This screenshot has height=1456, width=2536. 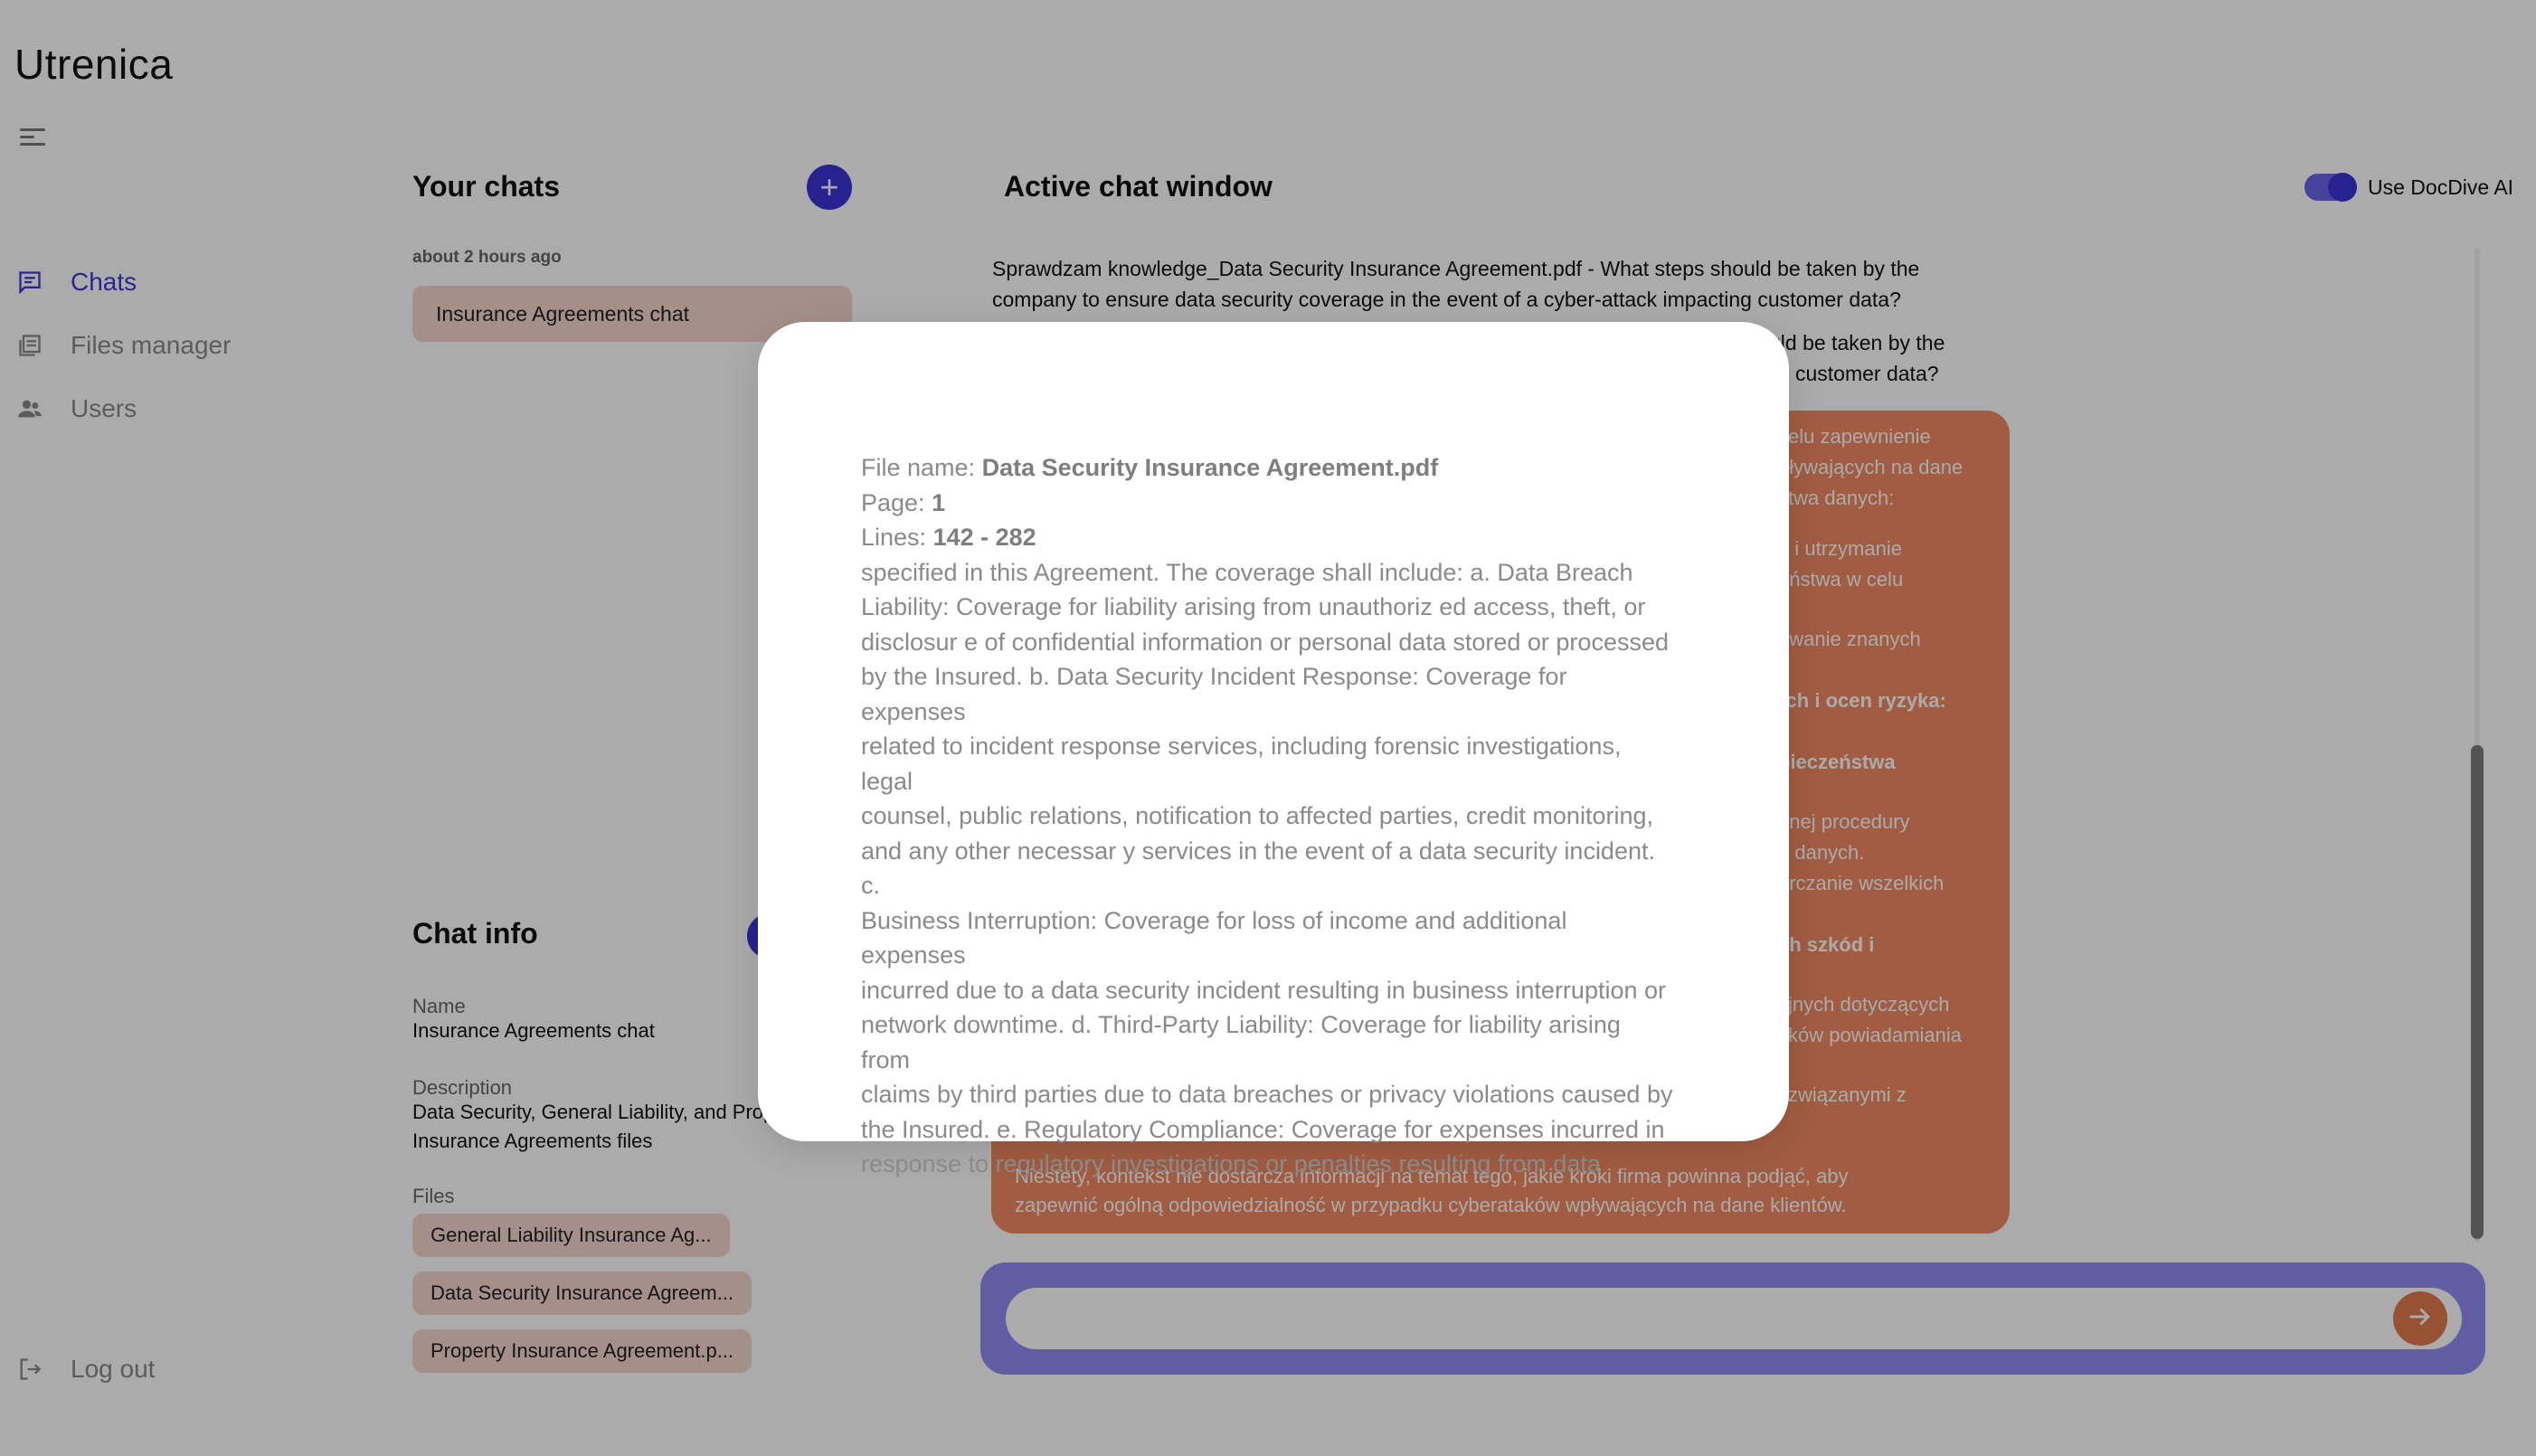 I want to click on page-label: Page:, so click(x=893, y=502).